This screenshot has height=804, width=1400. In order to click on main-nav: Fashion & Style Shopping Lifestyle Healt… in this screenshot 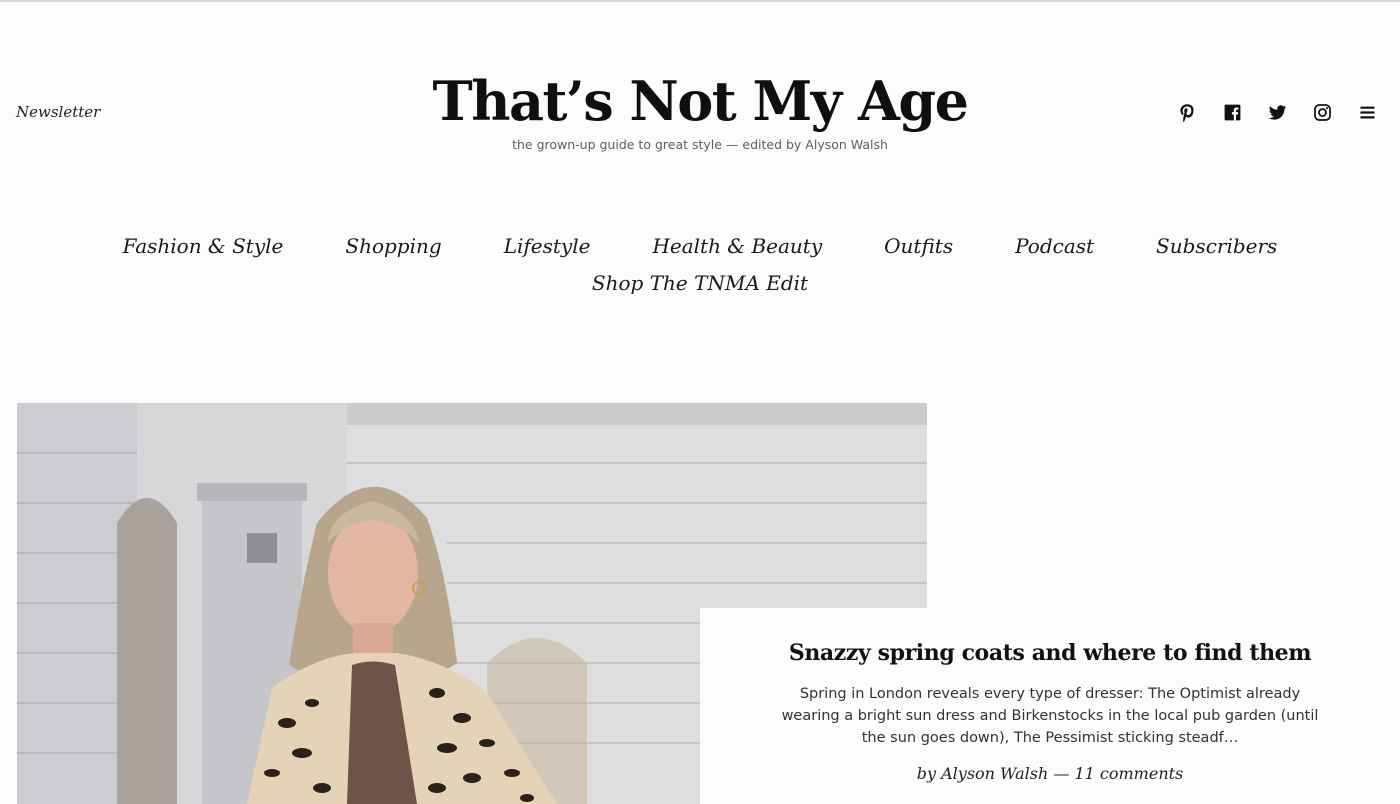, I will do `click(700, 265)`.